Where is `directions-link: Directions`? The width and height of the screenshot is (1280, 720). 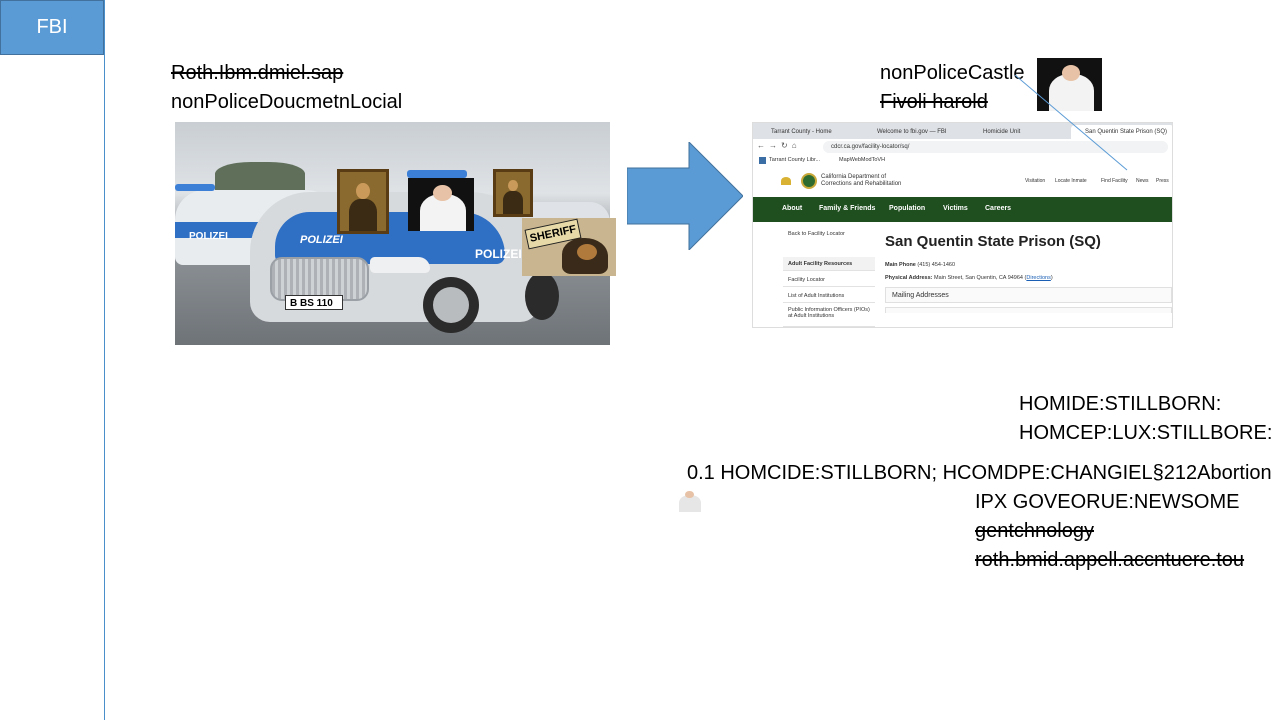 directions-link: Directions is located at coordinates (1038, 278).